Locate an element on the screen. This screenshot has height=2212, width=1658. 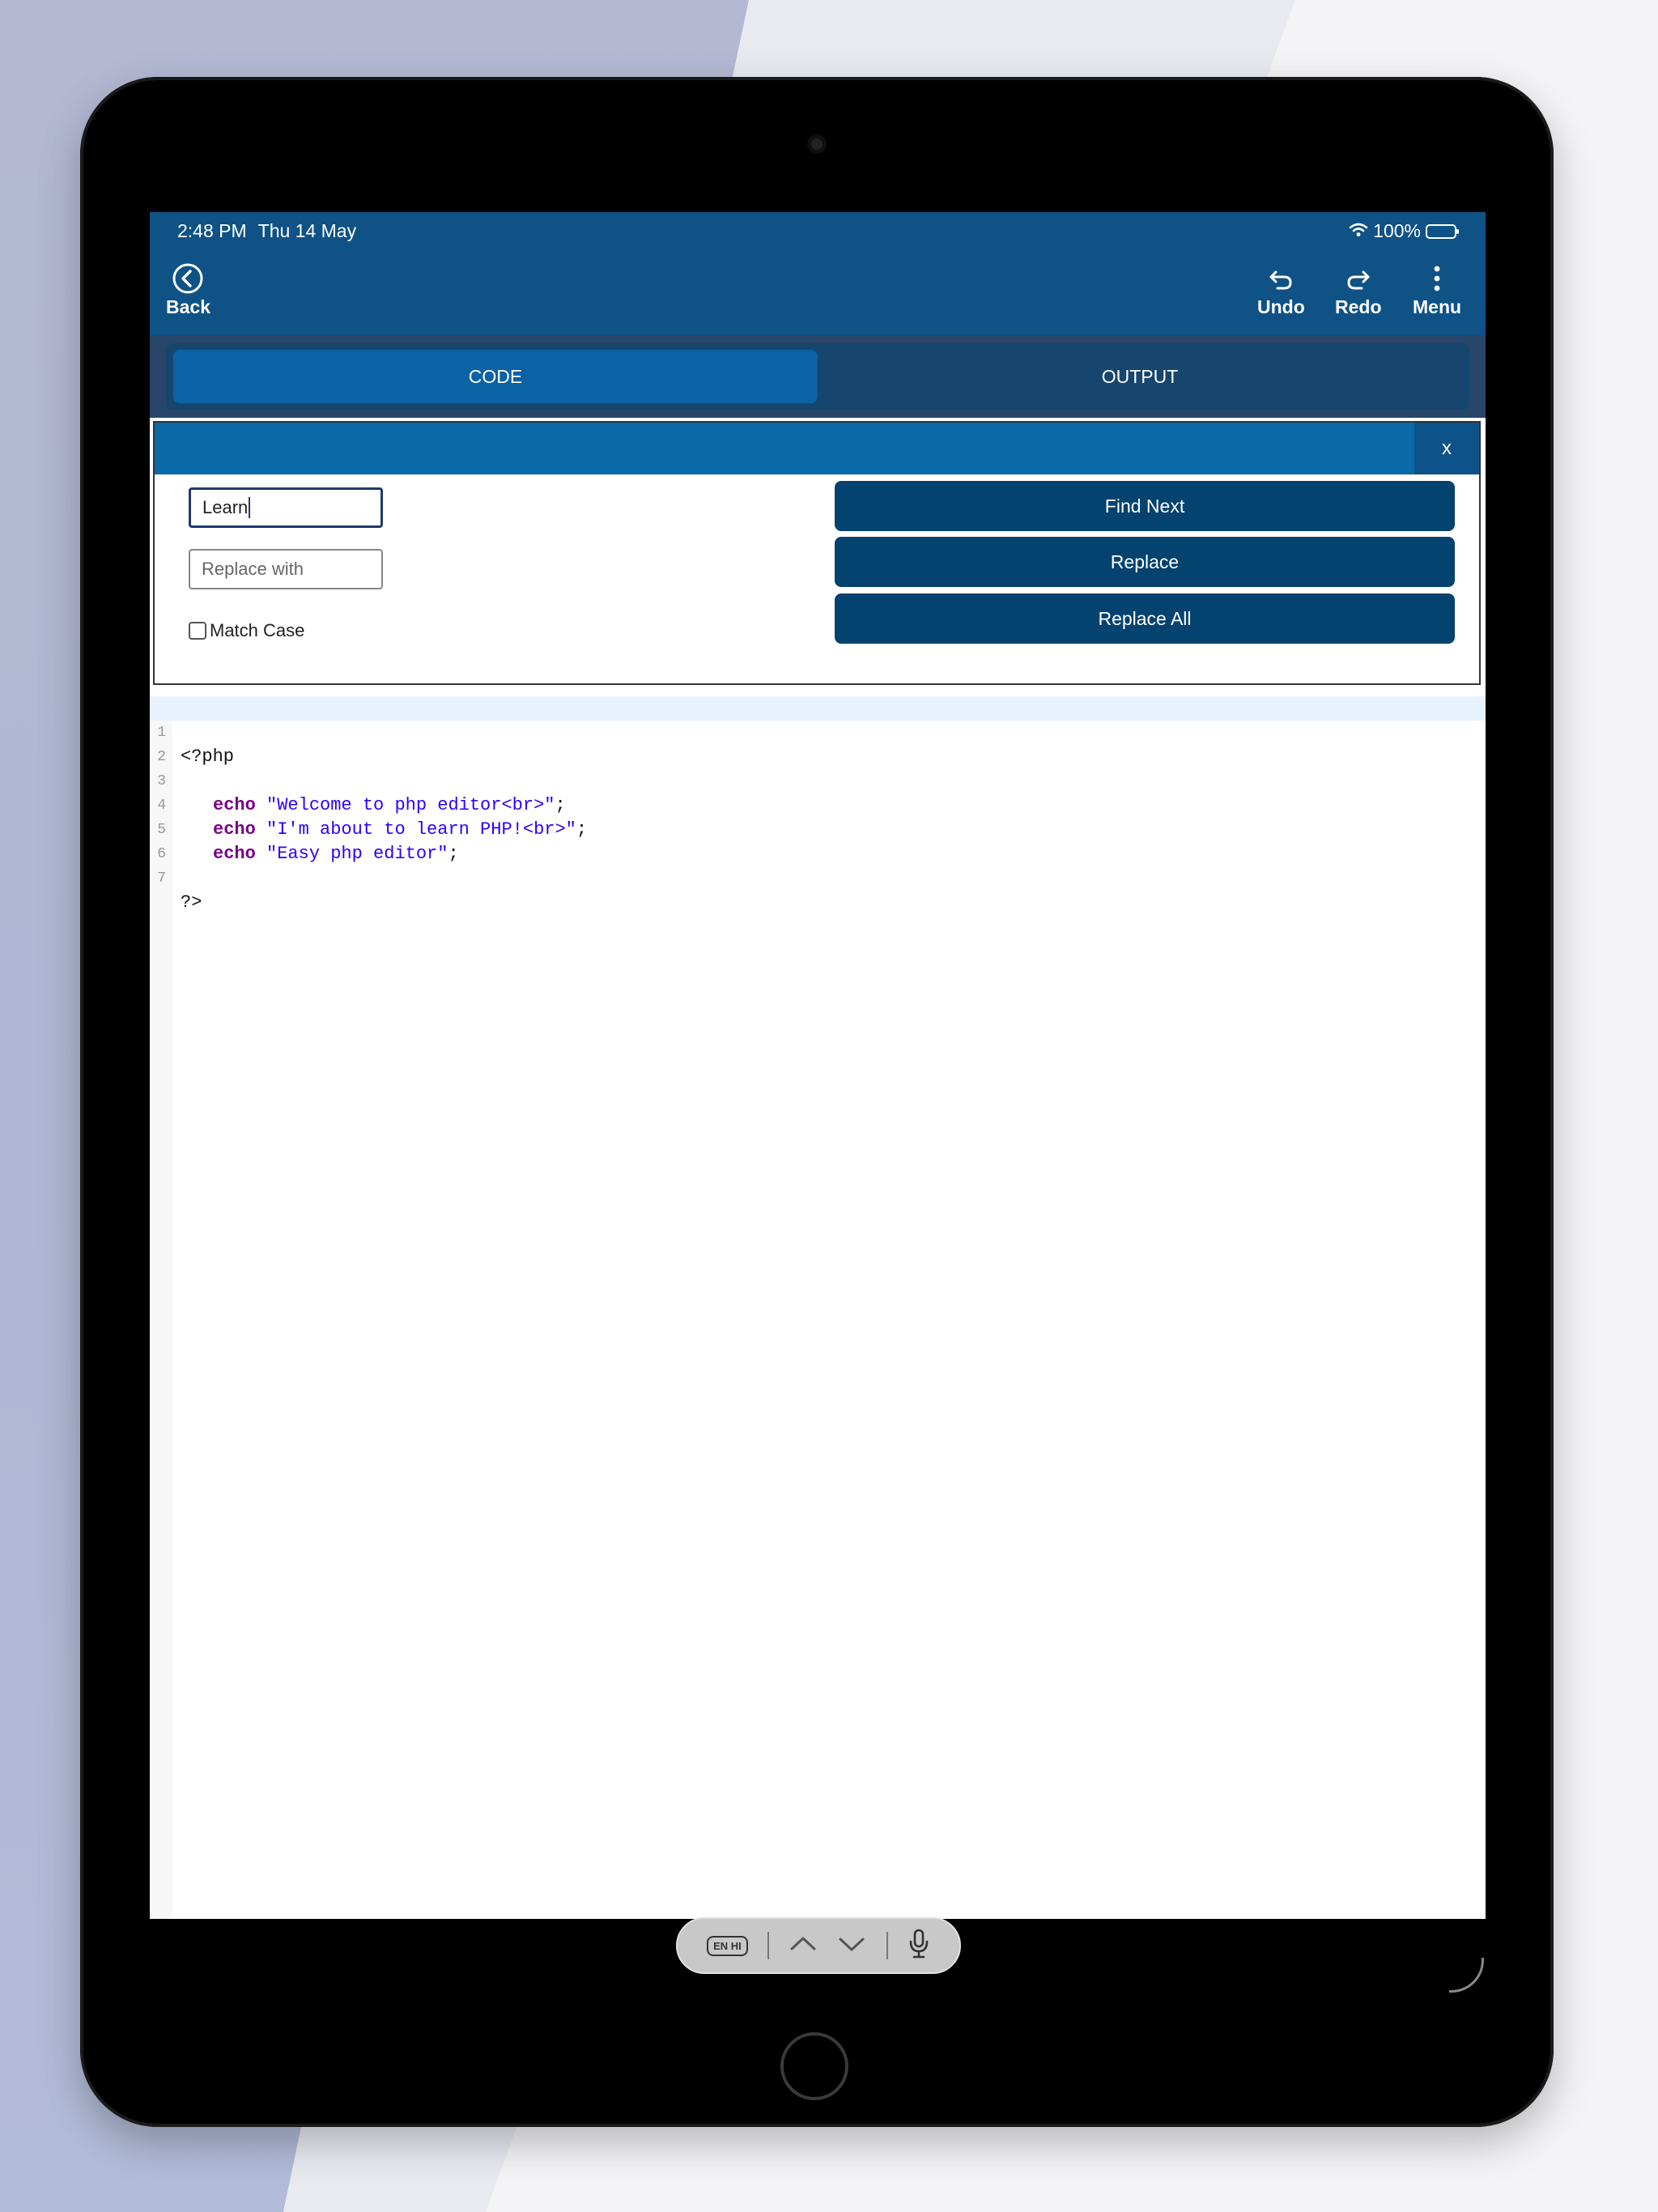
menu-button: Menu is located at coordinates (1437, 290).